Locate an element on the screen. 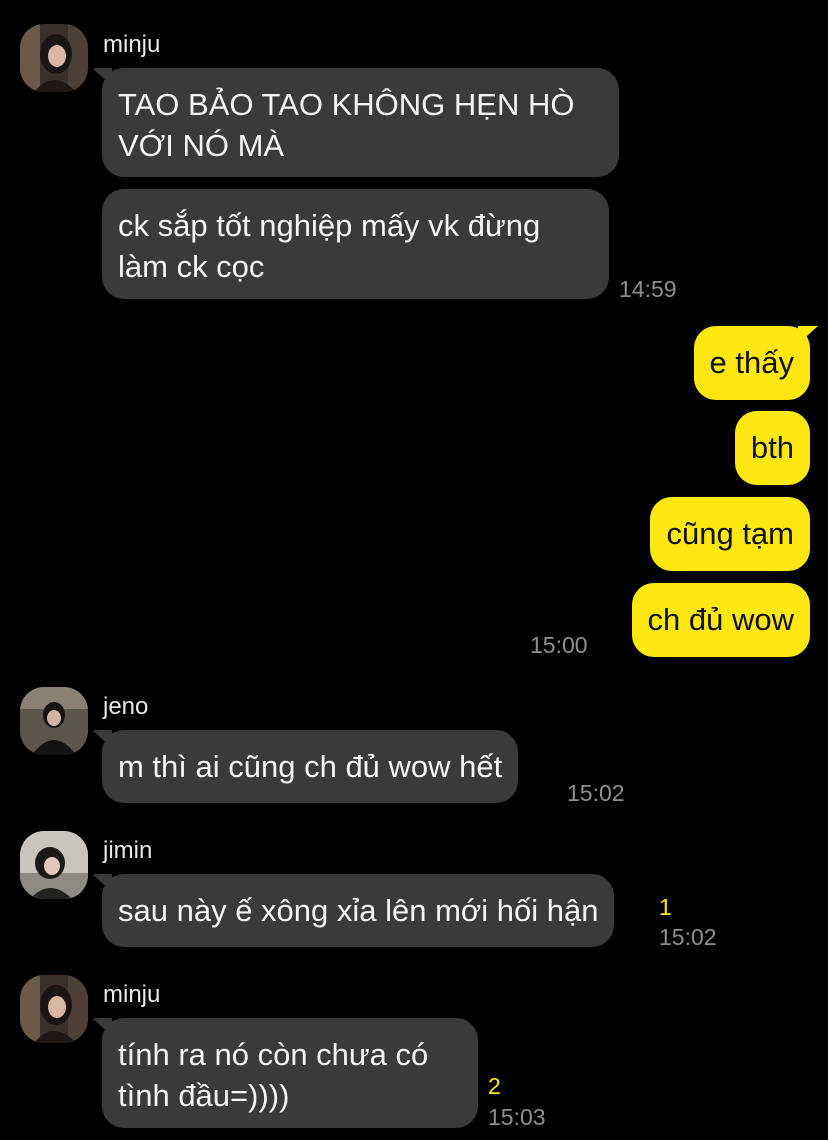 The width and height of the screenshot is (828, 1140). message-bubble-outgoing: cũng tạm is located at coordinates (730, 534).